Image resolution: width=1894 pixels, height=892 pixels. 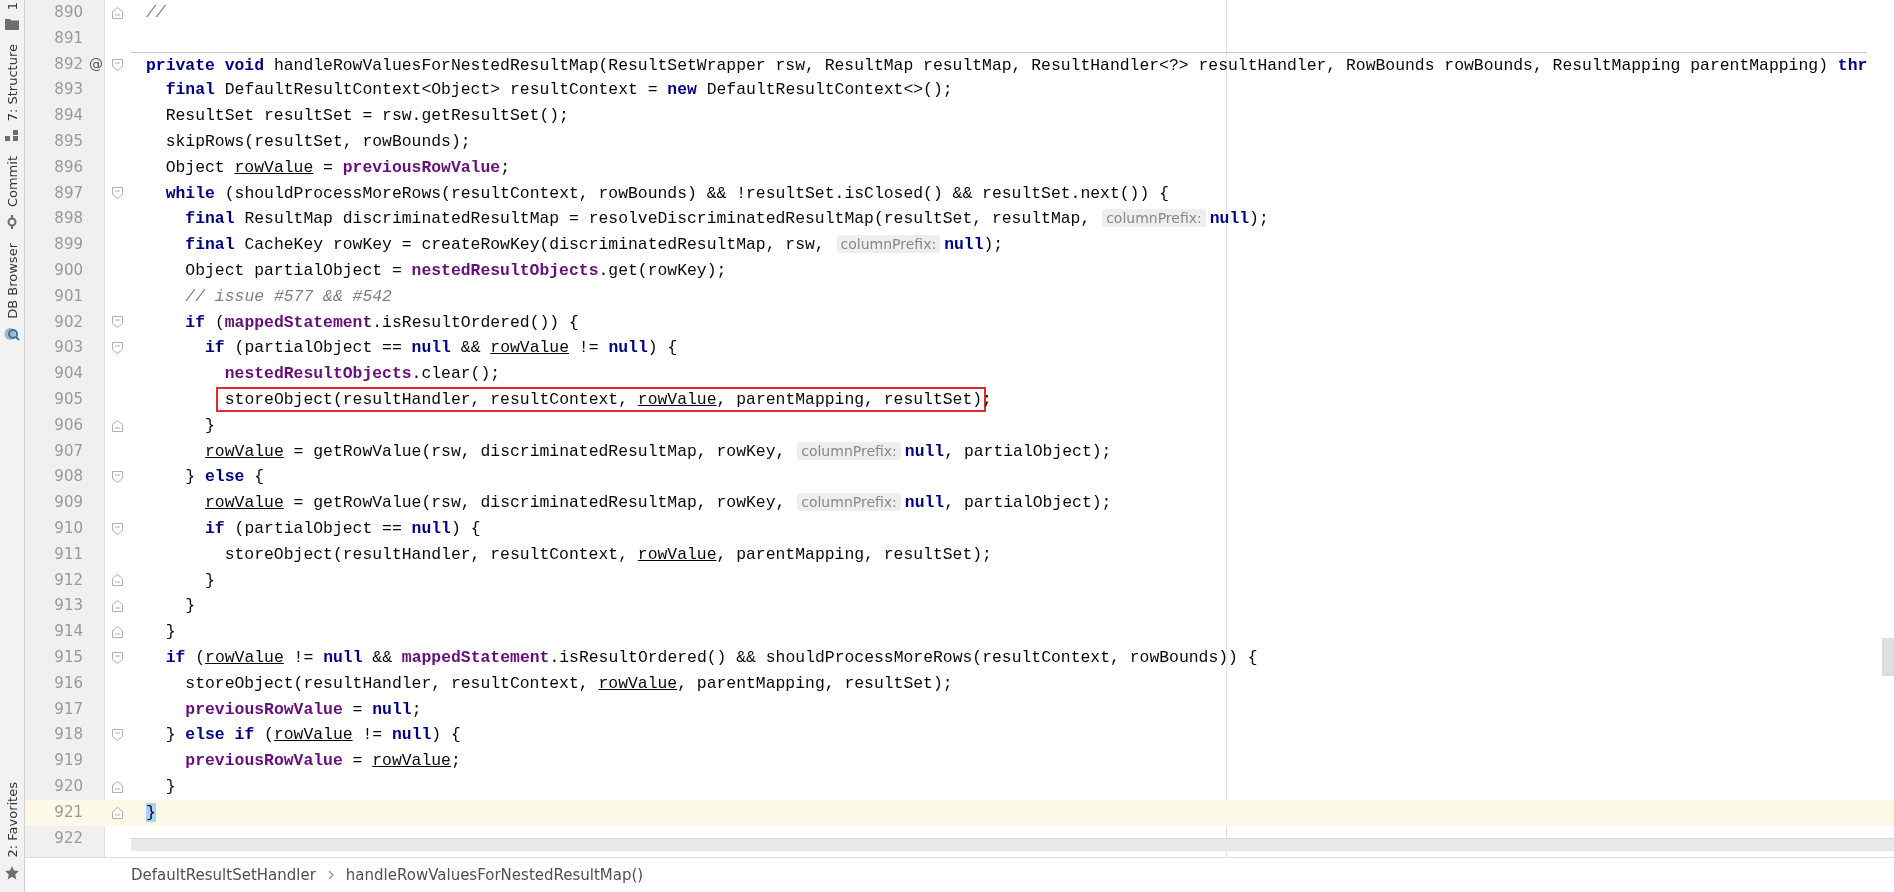 What do you see at coordinates (68, 709) in the screenshot?
I see `line-number: 917` at bounding box center [68, 709].